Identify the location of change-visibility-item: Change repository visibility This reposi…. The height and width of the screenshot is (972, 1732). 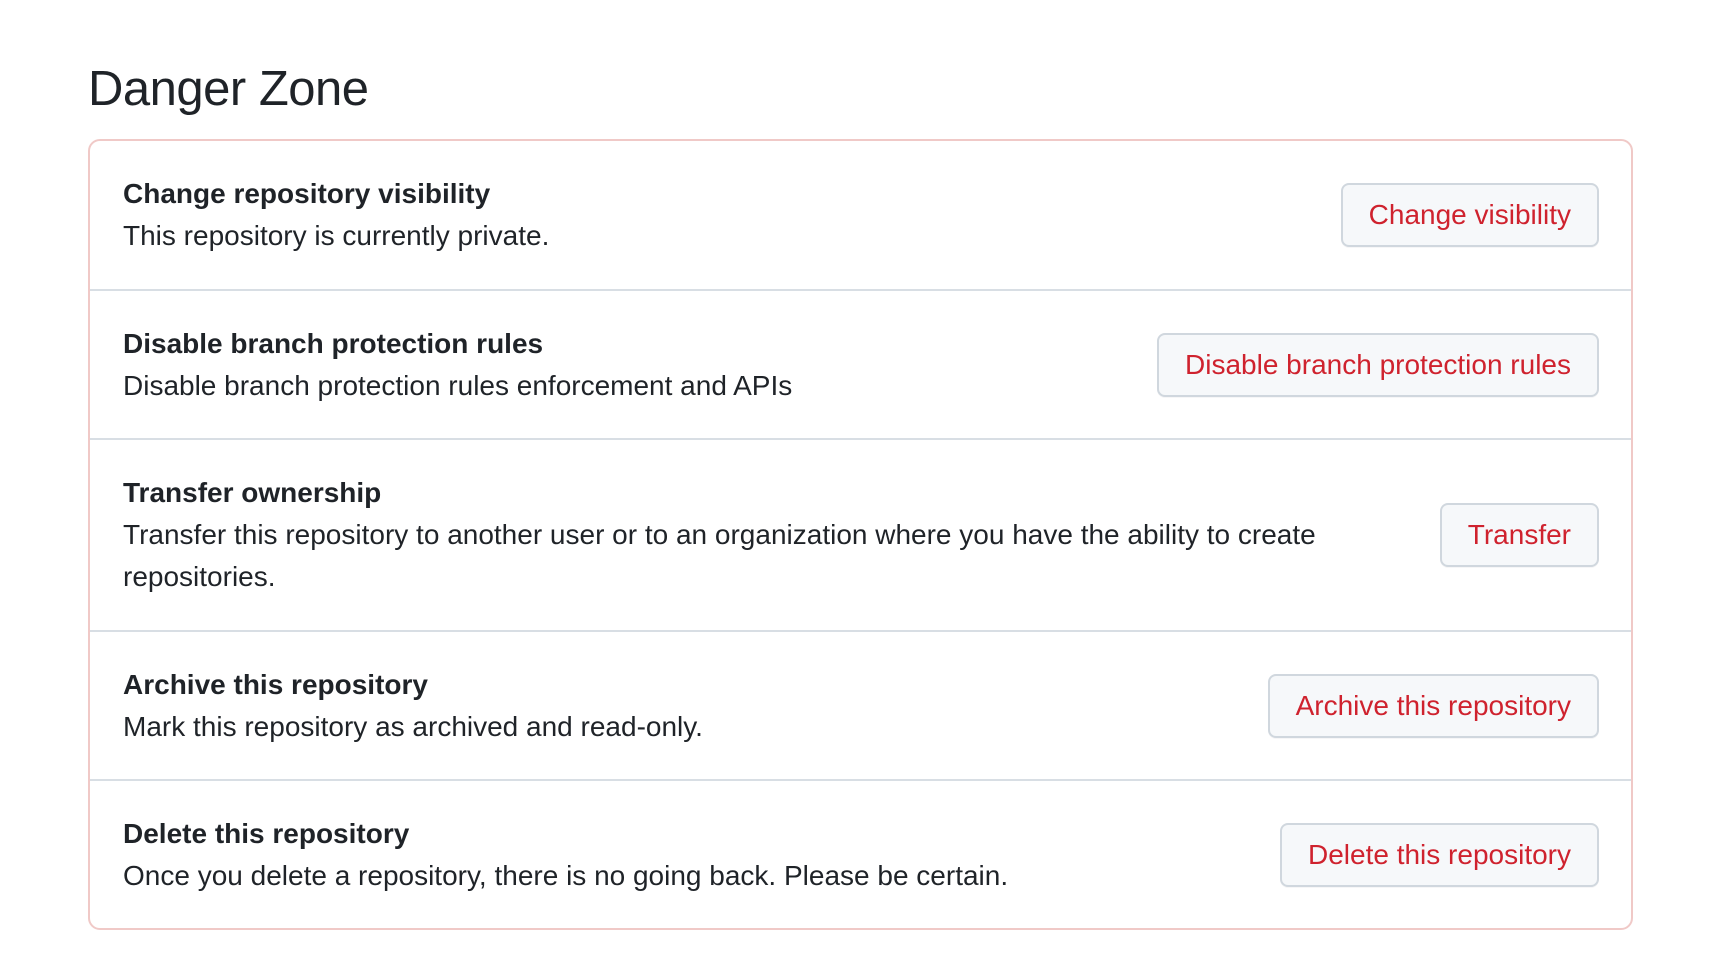
(860, 215).